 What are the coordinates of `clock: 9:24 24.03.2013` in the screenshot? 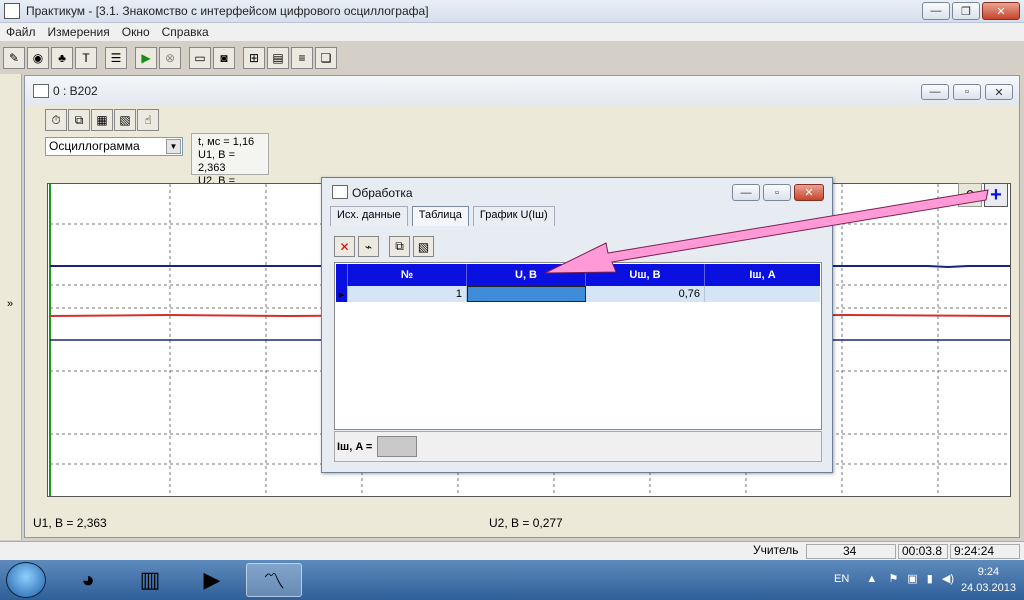 It's located at (988, 580).